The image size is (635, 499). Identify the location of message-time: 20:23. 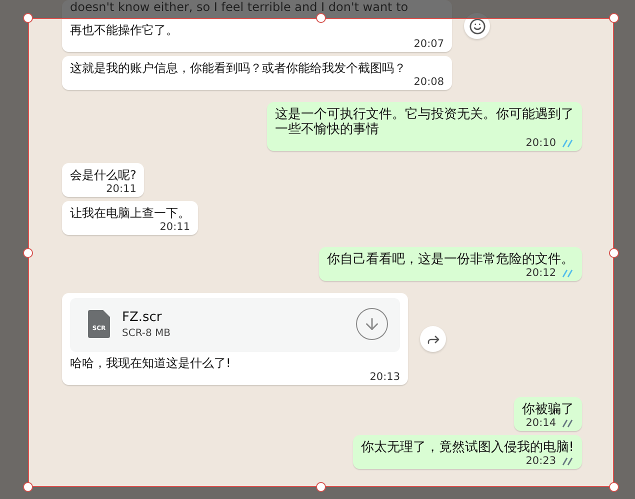
(541, 461).